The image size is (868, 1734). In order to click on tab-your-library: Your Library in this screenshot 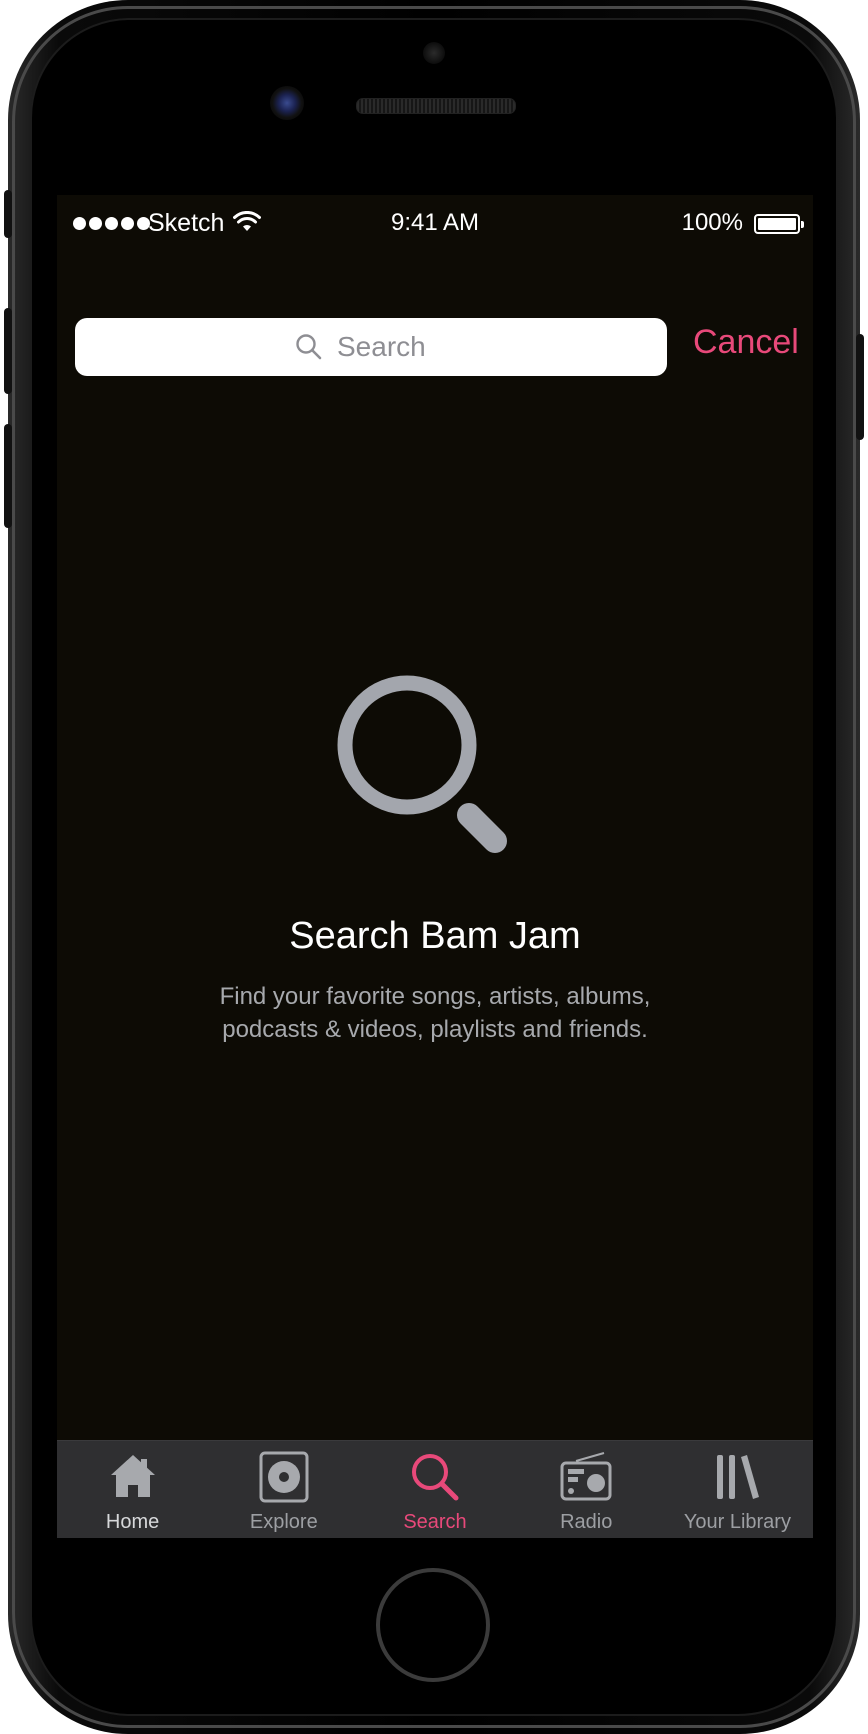, I will do `click(737, 1489)`.